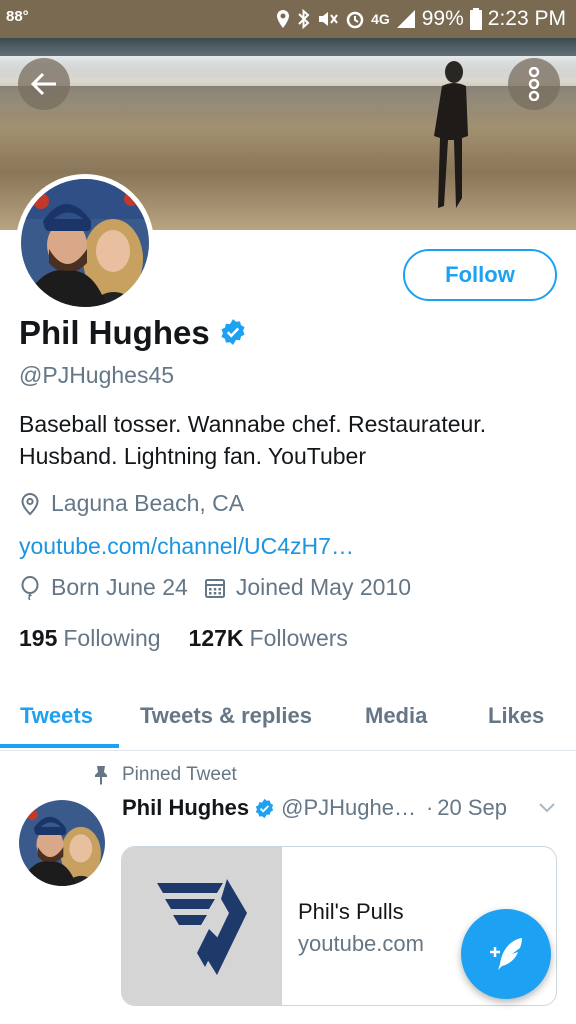 Image resolution: width=576 pixels, height=1024 pixels. I want to click on profile-tabs: Tweets Tweets & replies Media Likes, so click(288, 717).